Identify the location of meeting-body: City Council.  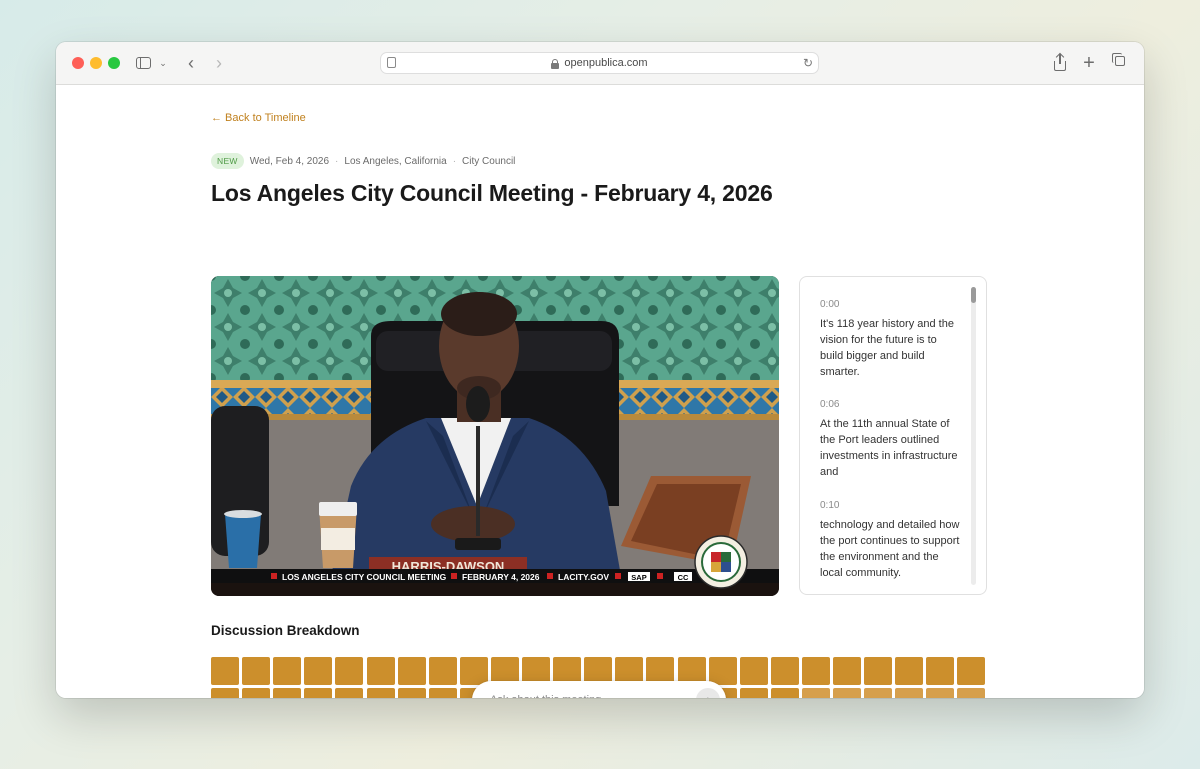
(489, 161).